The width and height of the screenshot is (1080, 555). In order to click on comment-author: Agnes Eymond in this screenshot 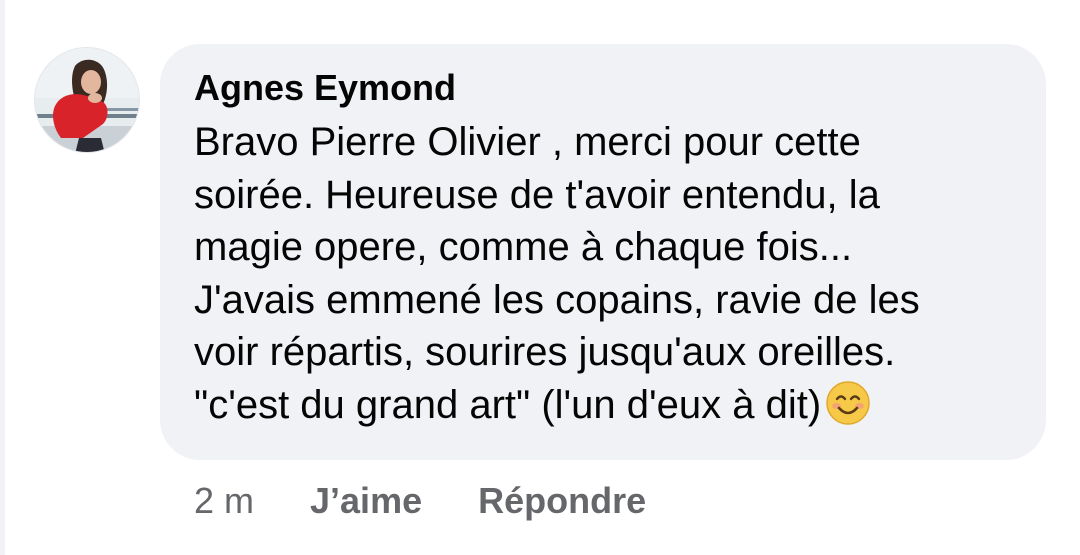, I will do `click(325, 88)`.